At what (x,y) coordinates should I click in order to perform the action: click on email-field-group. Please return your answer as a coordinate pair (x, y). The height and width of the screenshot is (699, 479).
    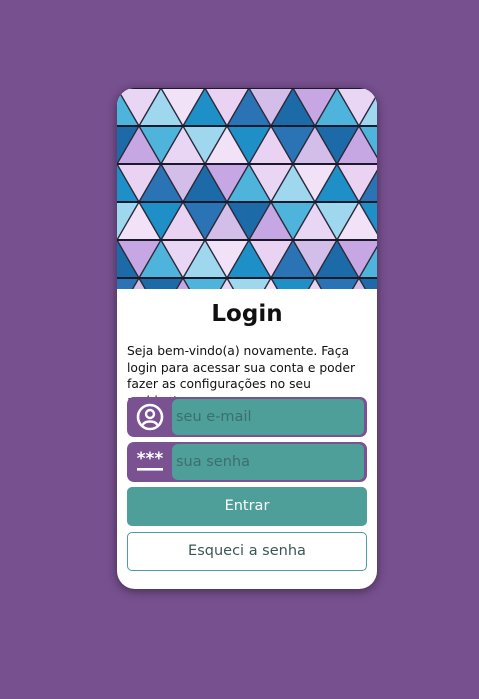
    Looking at the image, I should click on (247, 417).